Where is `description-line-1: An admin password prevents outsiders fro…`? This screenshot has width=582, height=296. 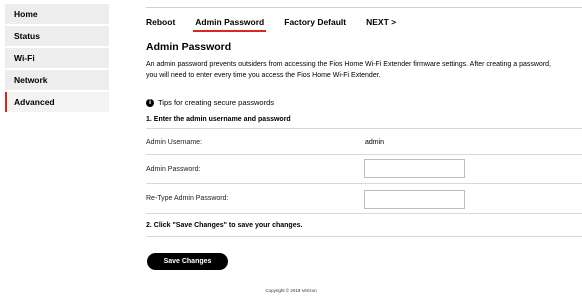
description-line-1: An admin password prevents outsiders fro… is located at coordinates (348, 64).